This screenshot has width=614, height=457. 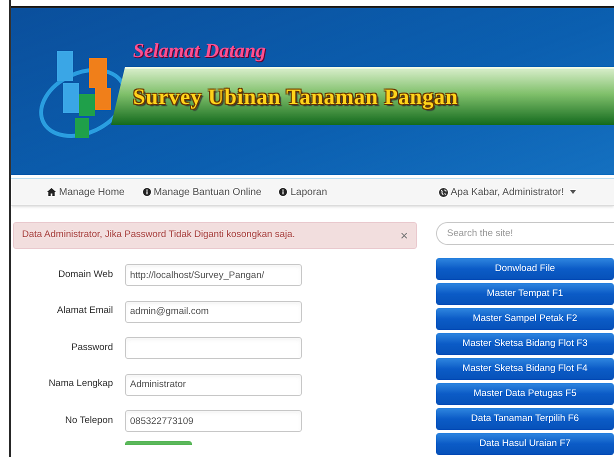 I want to click on home-icon, so click(x=51, y=192).